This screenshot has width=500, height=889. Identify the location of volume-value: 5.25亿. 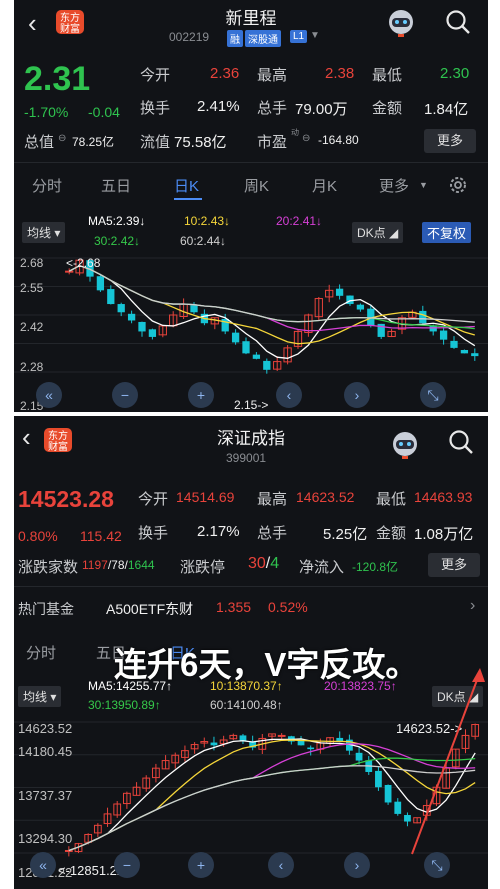
(345, 534).